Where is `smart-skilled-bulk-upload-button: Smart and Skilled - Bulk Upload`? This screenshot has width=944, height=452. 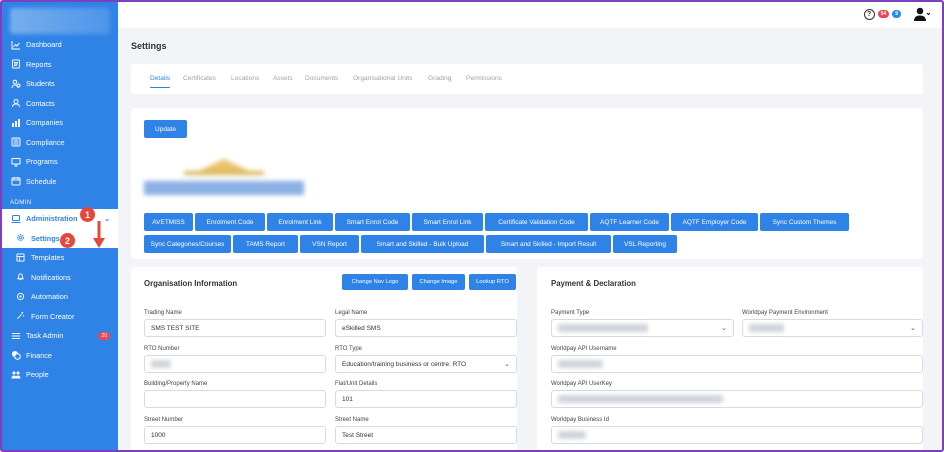
smart-skilled-bulk-upload-button: Smart and Skilled - Bulk Upload is located at coordinates (422, 244).